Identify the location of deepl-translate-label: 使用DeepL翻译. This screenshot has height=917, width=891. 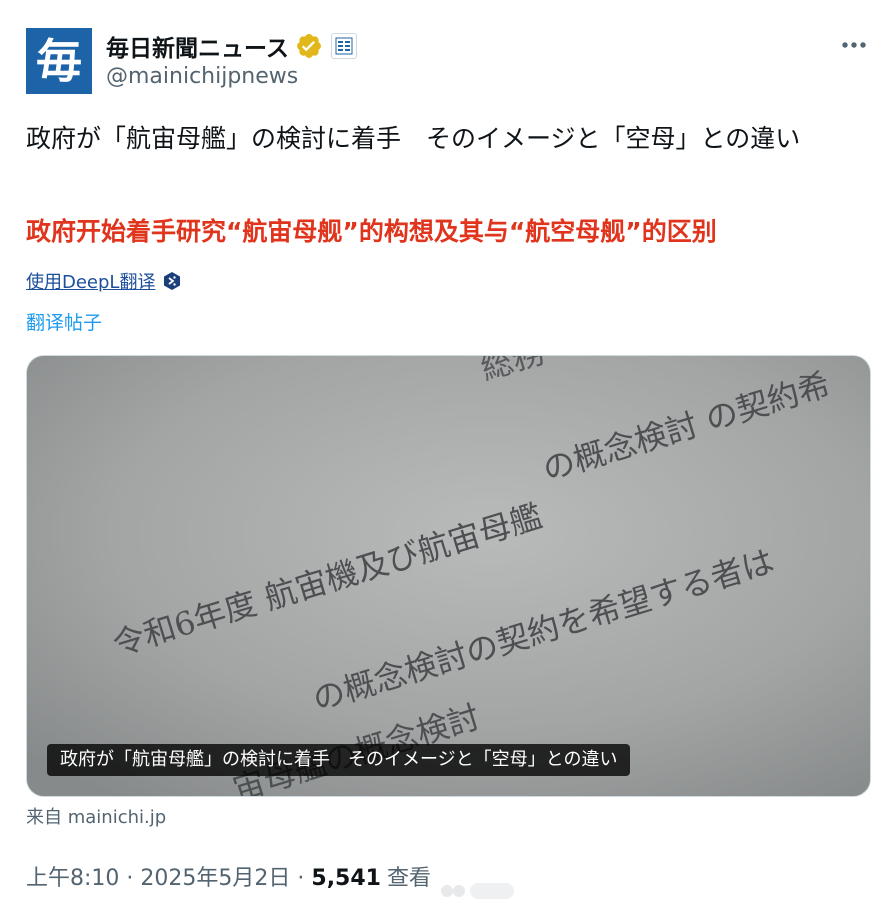
(91, 282).